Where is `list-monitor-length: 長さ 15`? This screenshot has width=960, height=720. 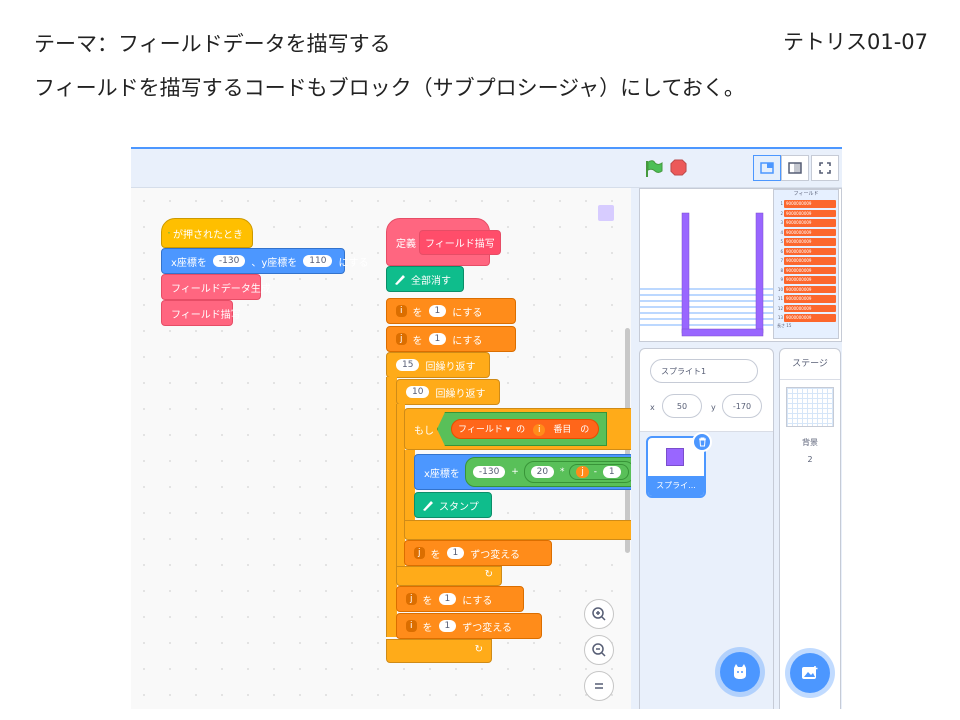 list-monitor-length: 長さ 15 is located at coordinates (784, 325).